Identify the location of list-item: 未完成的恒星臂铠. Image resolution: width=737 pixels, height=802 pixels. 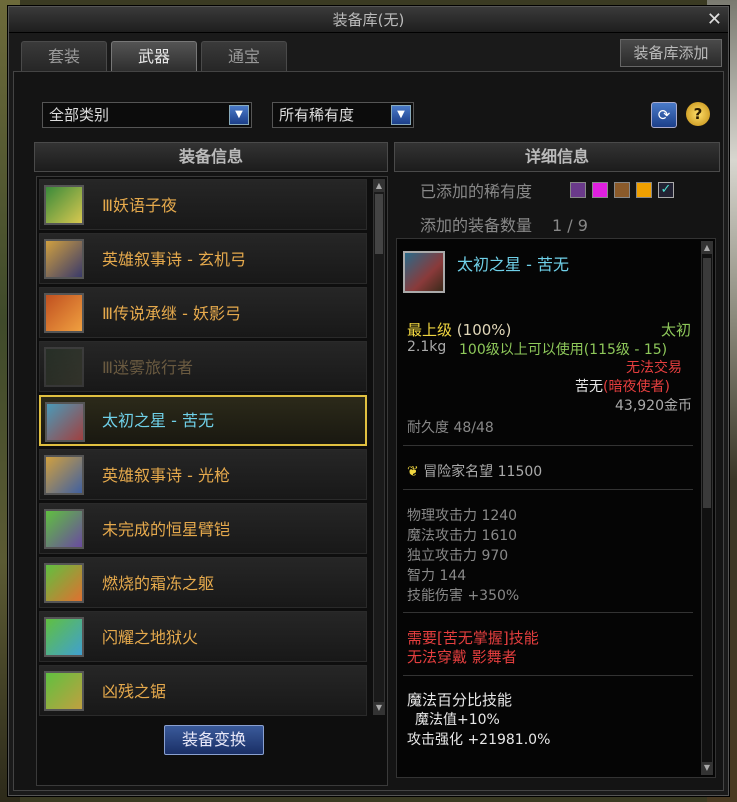
(203, 528).